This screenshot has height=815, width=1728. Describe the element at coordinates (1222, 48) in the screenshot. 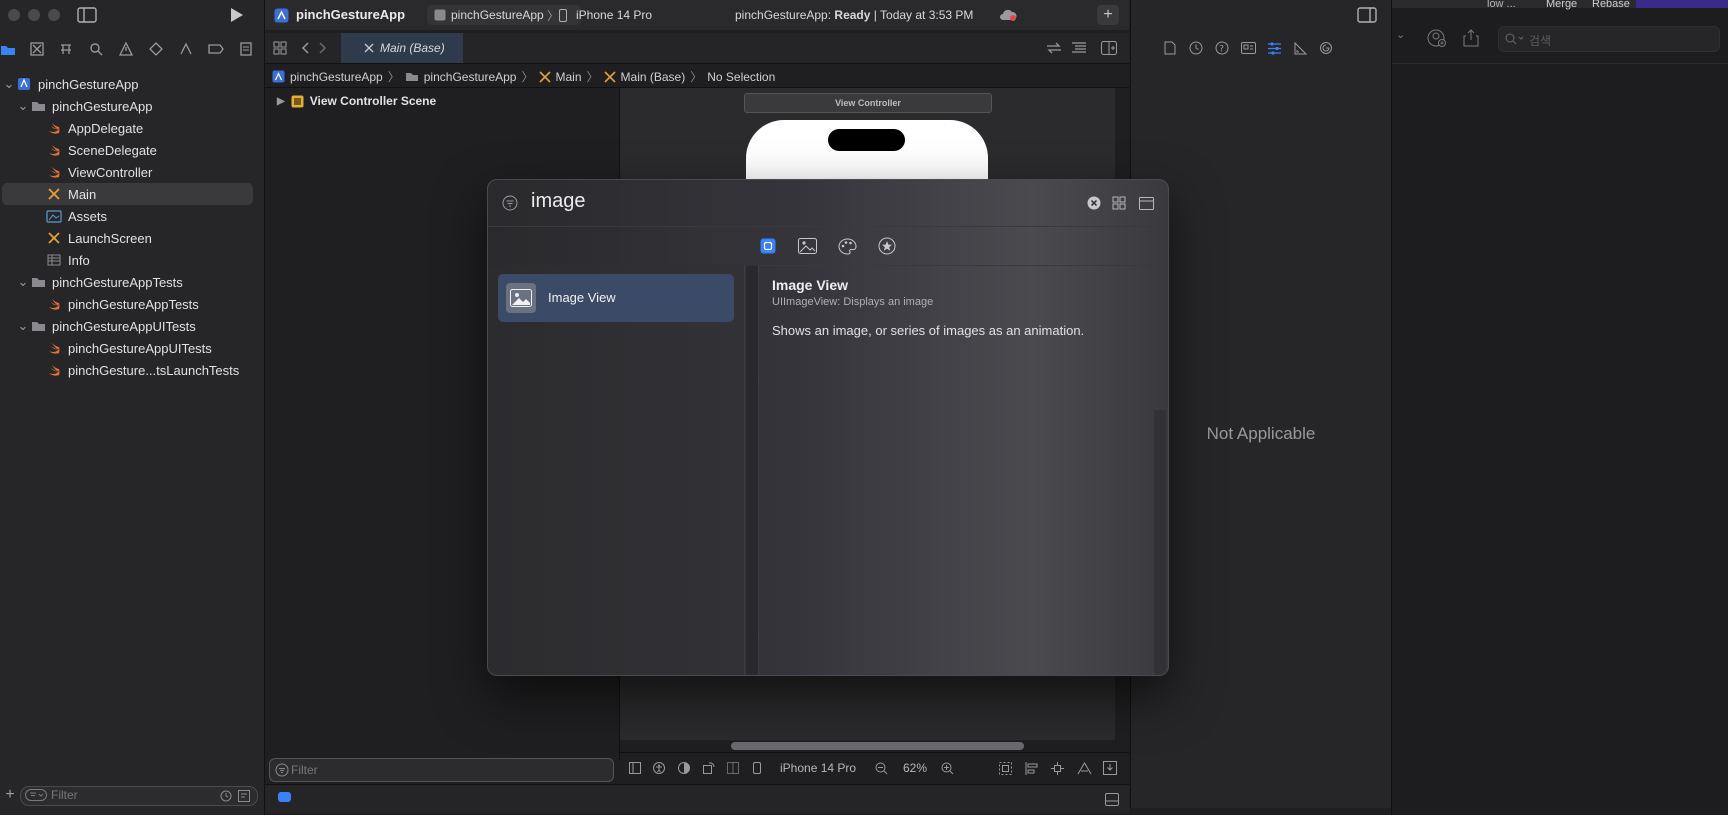

I see `quick-help-icon: ?` at that location.